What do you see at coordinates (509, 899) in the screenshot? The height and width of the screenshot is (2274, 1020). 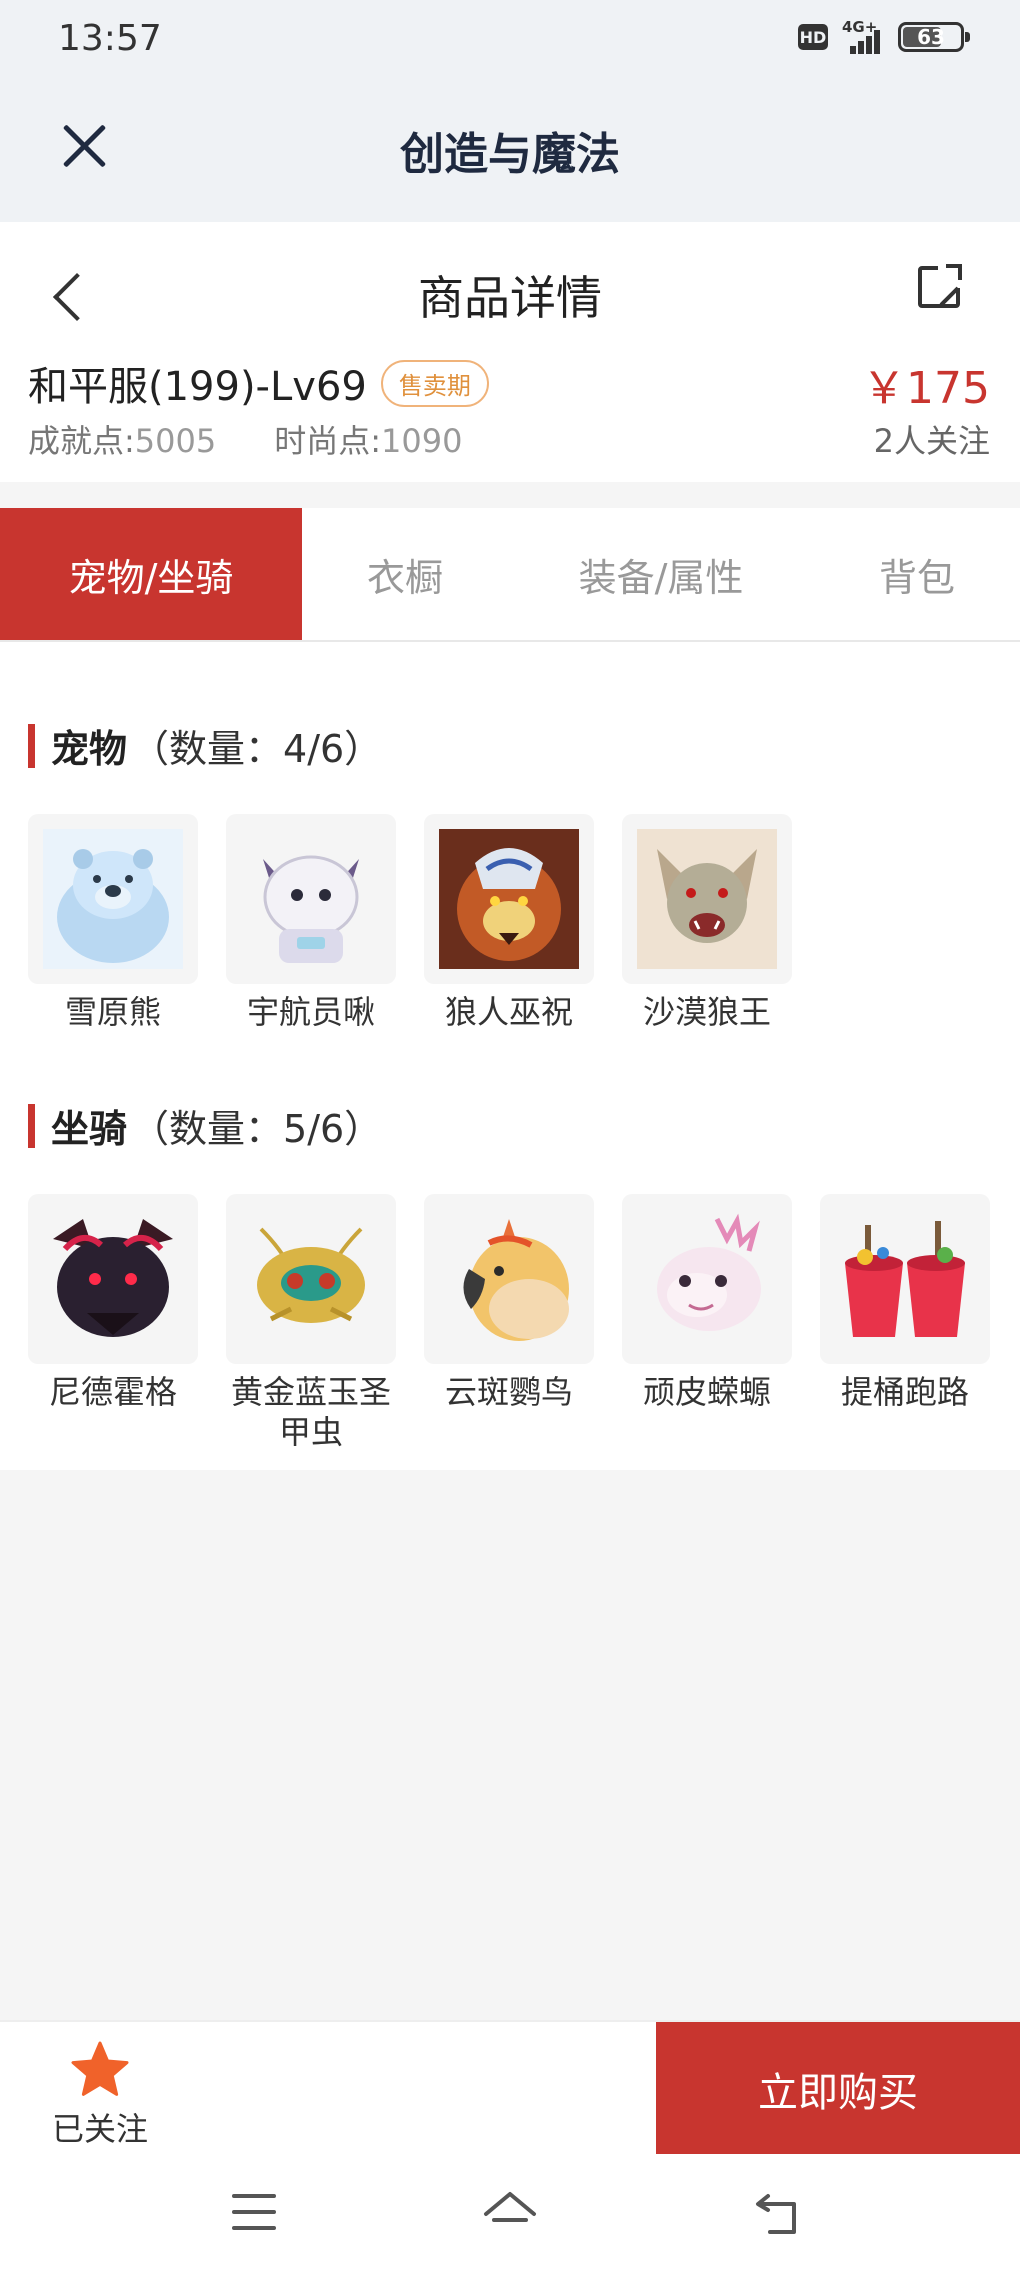 I see `werewolf-shaman-icon` at bounding box center [509, 899].